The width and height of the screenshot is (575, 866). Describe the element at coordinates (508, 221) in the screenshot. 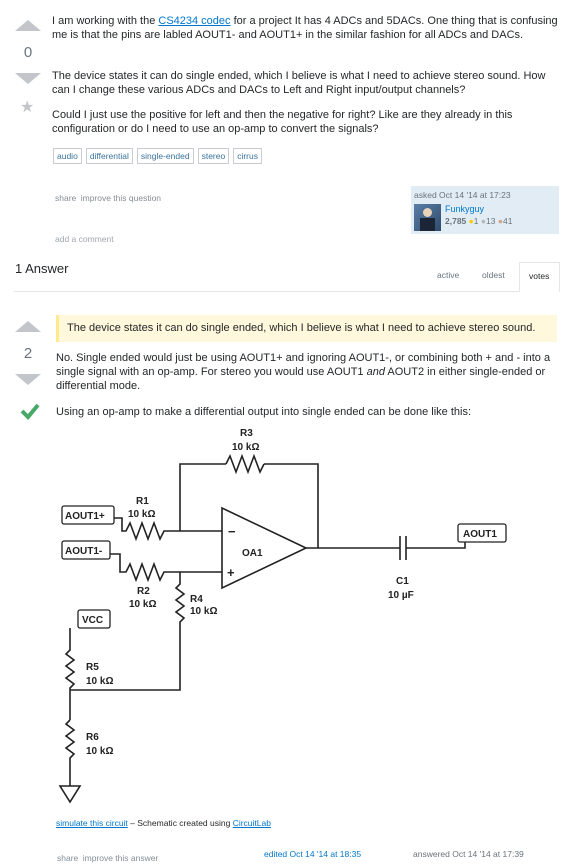

I see `bronze-badge-count: 41` at that location.